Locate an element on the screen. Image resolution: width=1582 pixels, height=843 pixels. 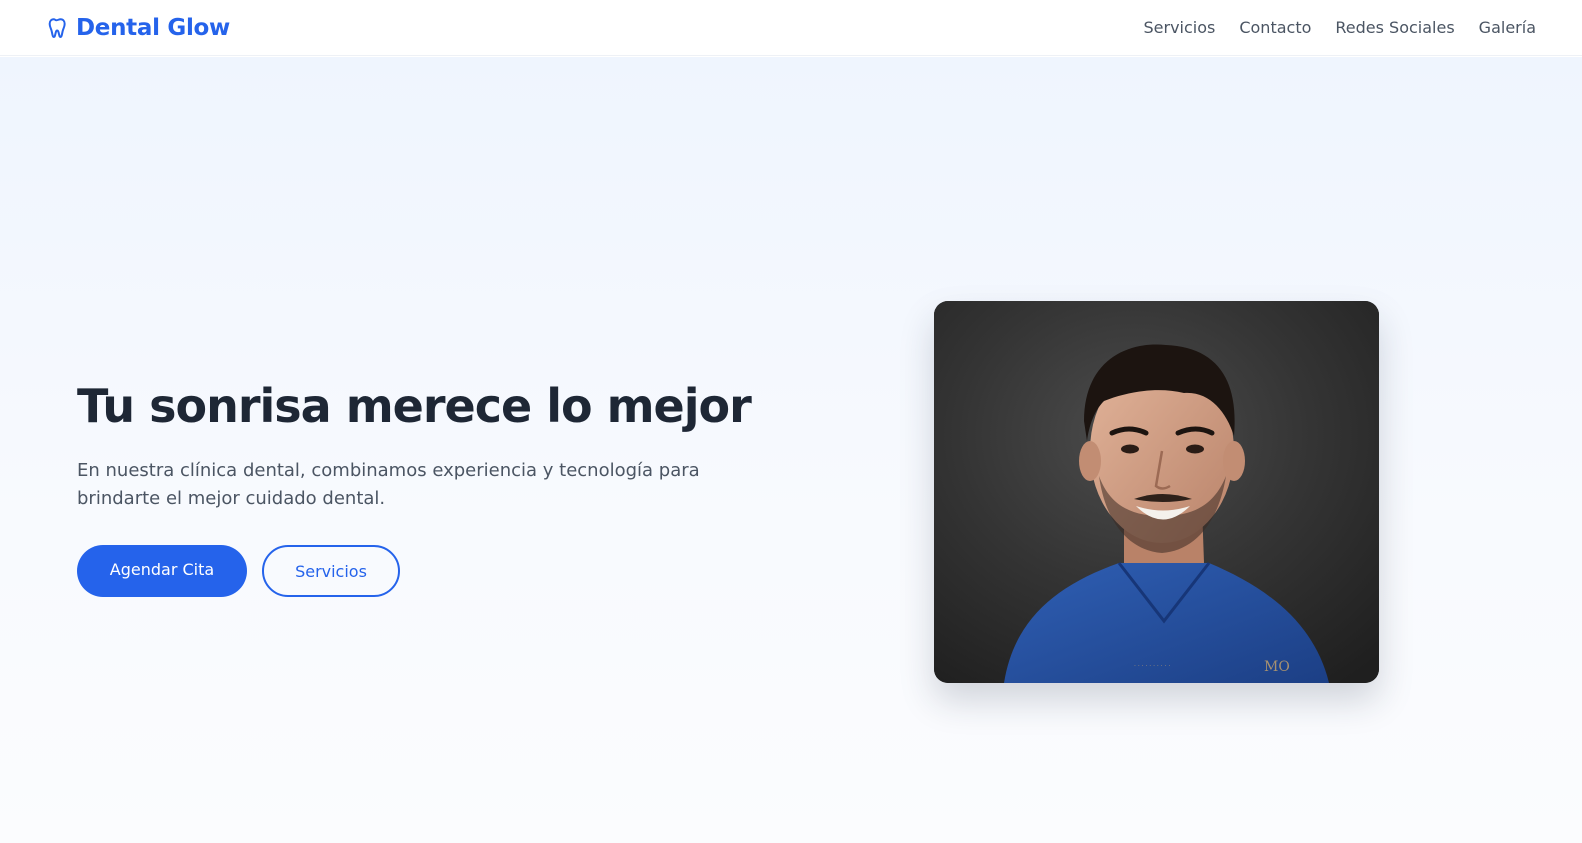
brand-name: Dental Glow is located at coordinates (153, 27).